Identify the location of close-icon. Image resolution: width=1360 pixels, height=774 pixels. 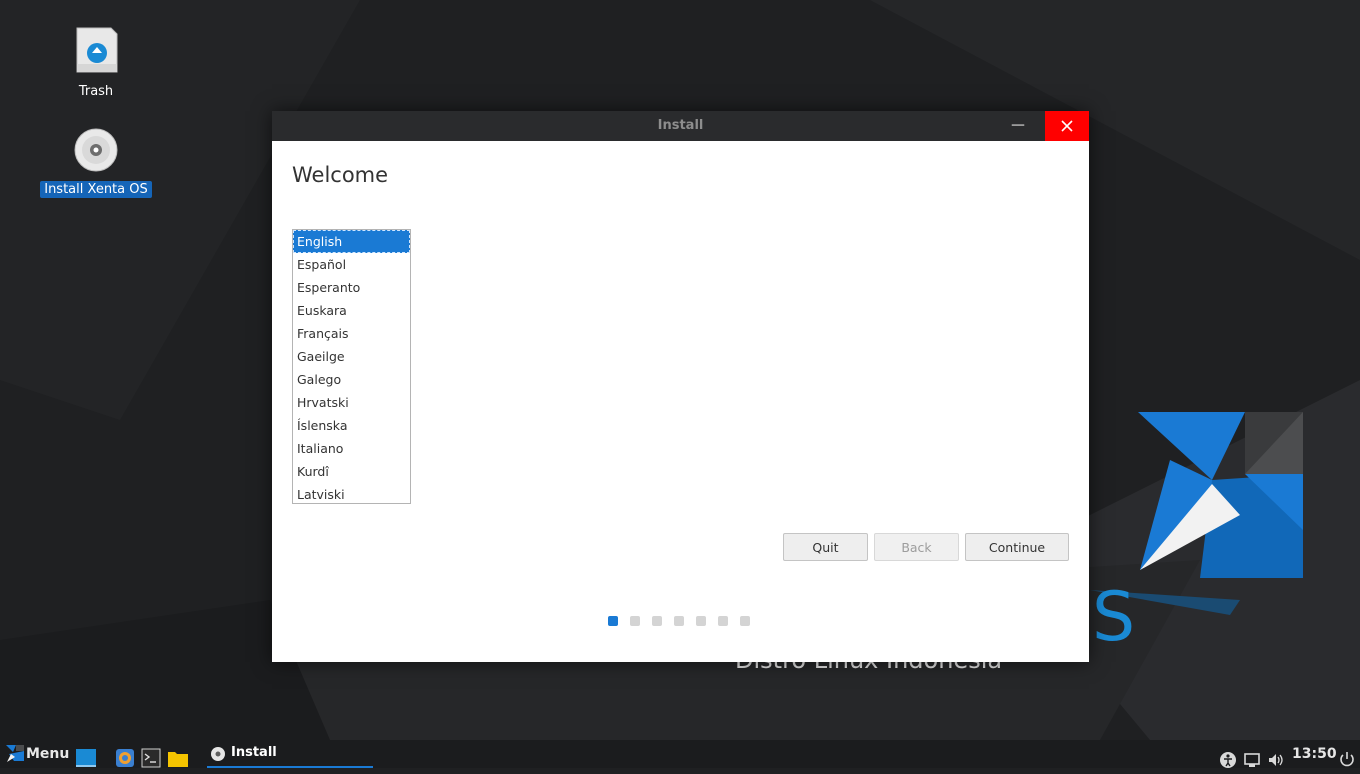
(1067, 126).